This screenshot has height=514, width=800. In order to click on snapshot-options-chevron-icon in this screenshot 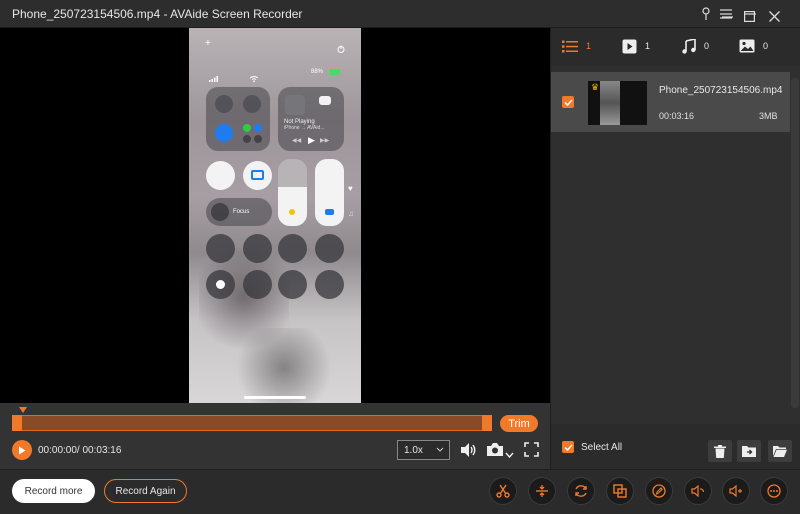, I will do `click(509, 455)`.